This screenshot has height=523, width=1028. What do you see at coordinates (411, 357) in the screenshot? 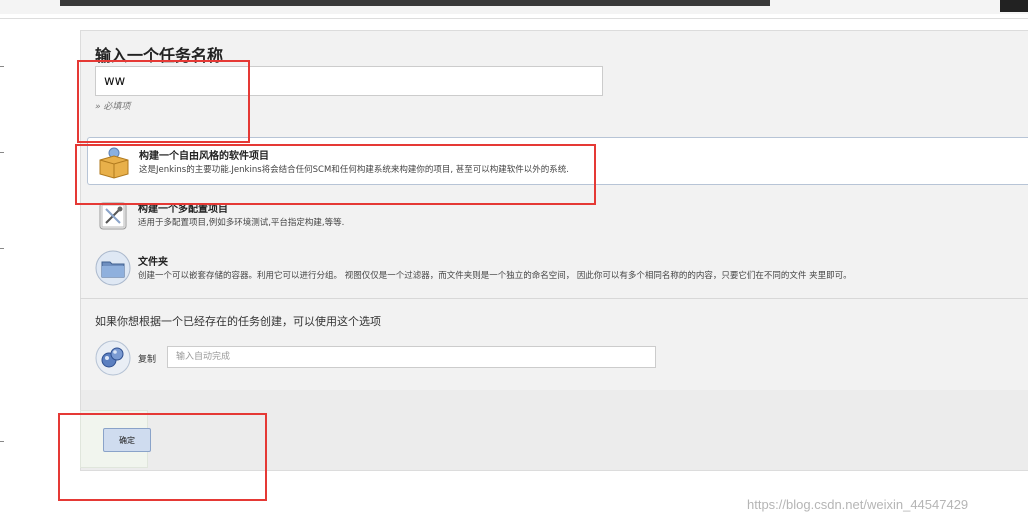
I see `copy-from-input` at bounding box center [411, 357].